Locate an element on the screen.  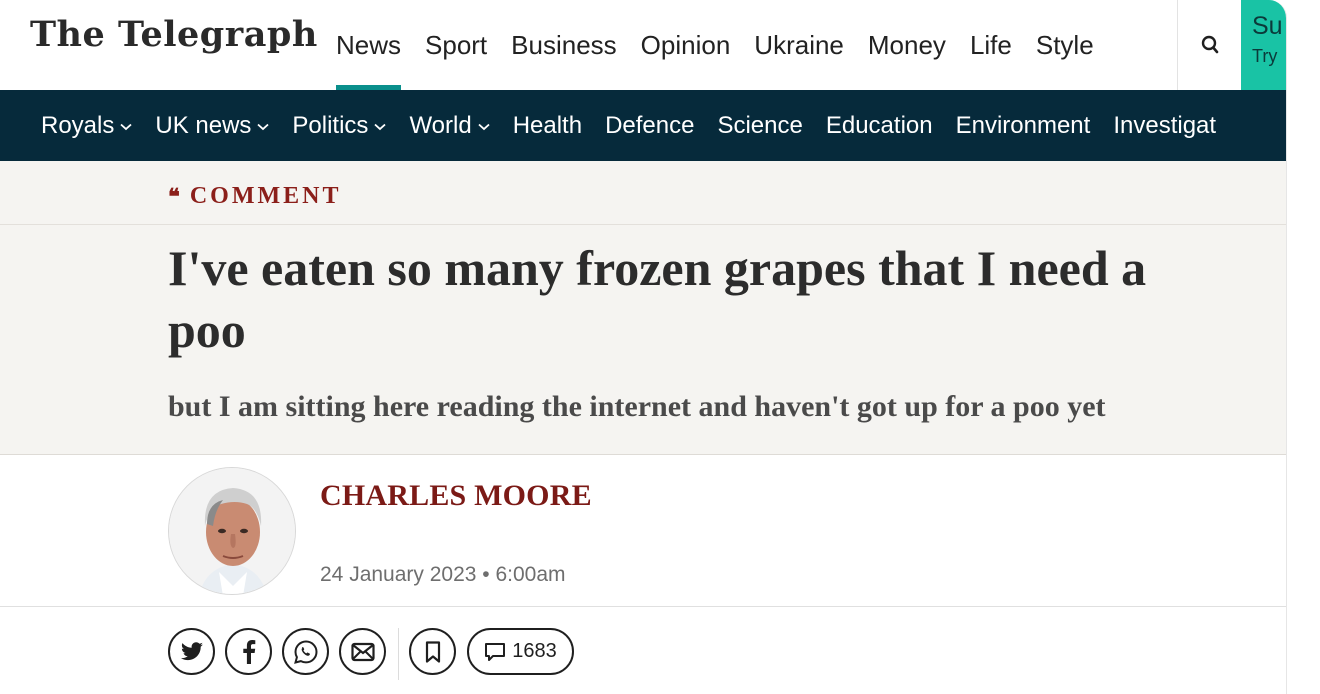
whatsapp-icon is located at coordinates (305, 651).